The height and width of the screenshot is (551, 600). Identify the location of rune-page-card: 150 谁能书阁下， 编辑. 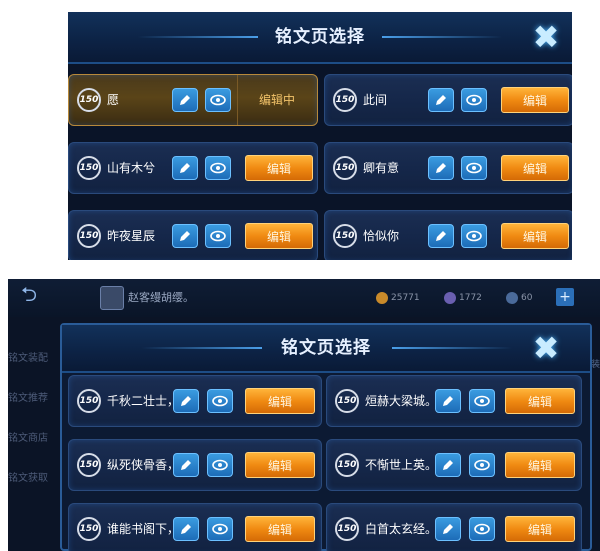
(195, 527).